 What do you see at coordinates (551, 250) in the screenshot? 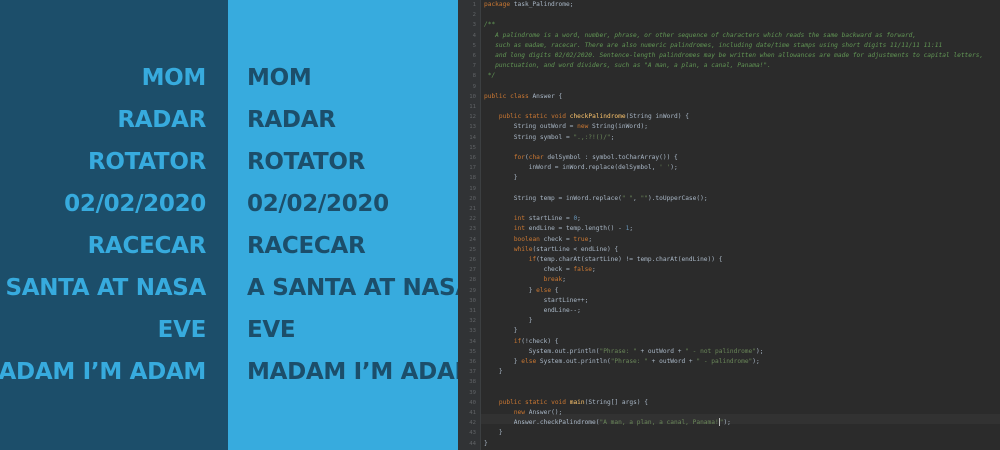
I see `code-line: while(startLine < endLine) {` at bounding box center [551, 250].